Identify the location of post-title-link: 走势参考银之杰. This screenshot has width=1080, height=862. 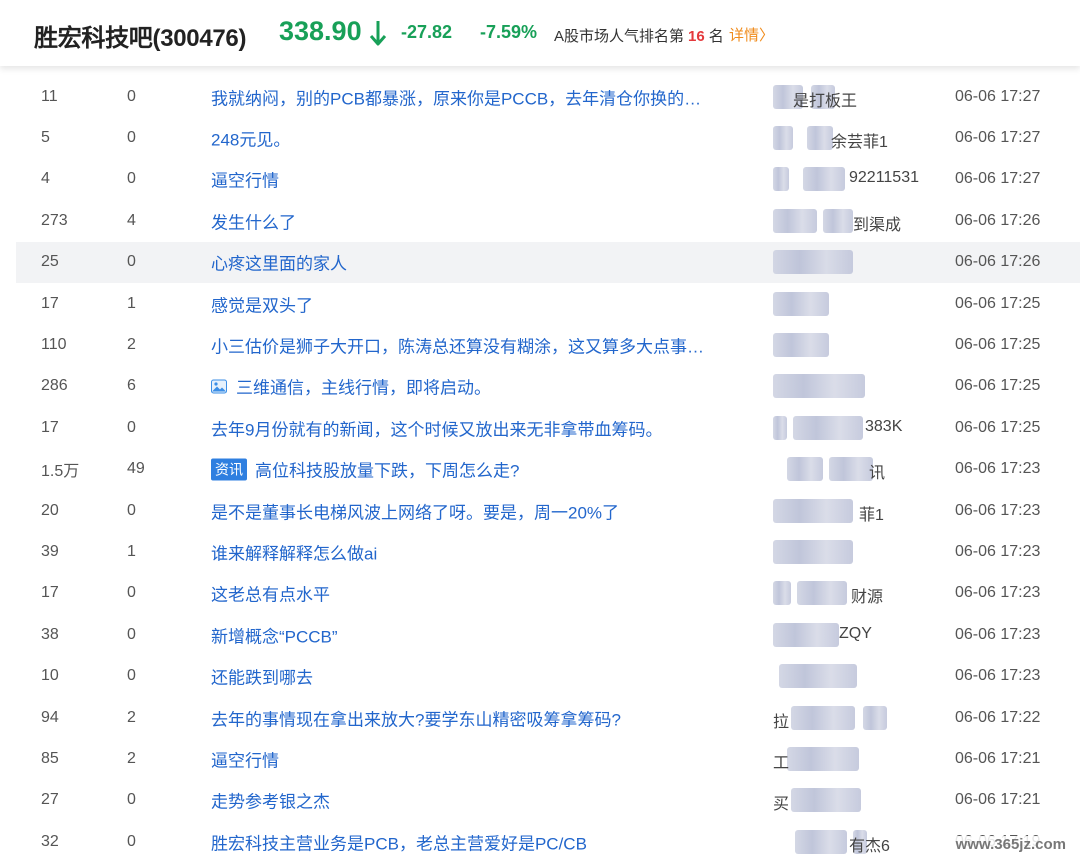
(270, 800).